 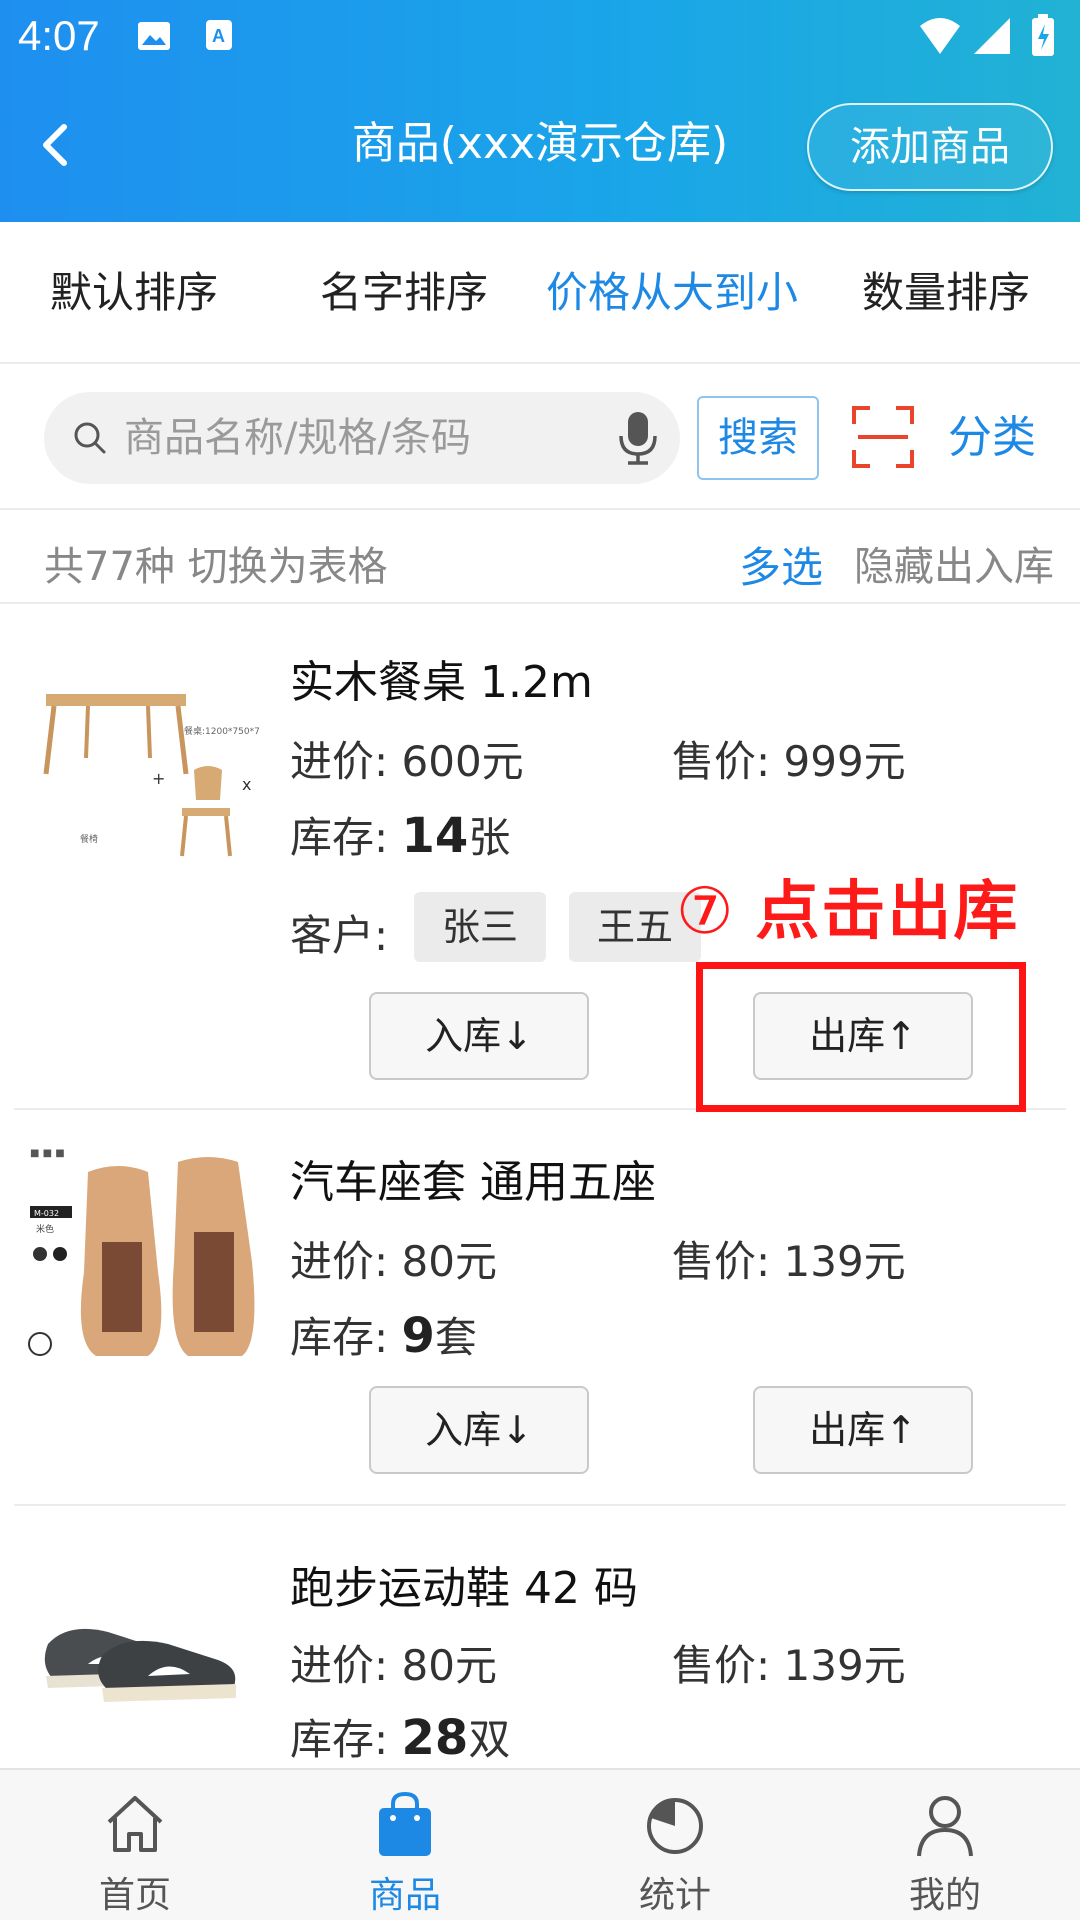 What do you see at coordinates (848, 912) in the screenshot?
I see `tutorial-annotation-text: ⑦ 点击出库` at bounding box center [848, 912].